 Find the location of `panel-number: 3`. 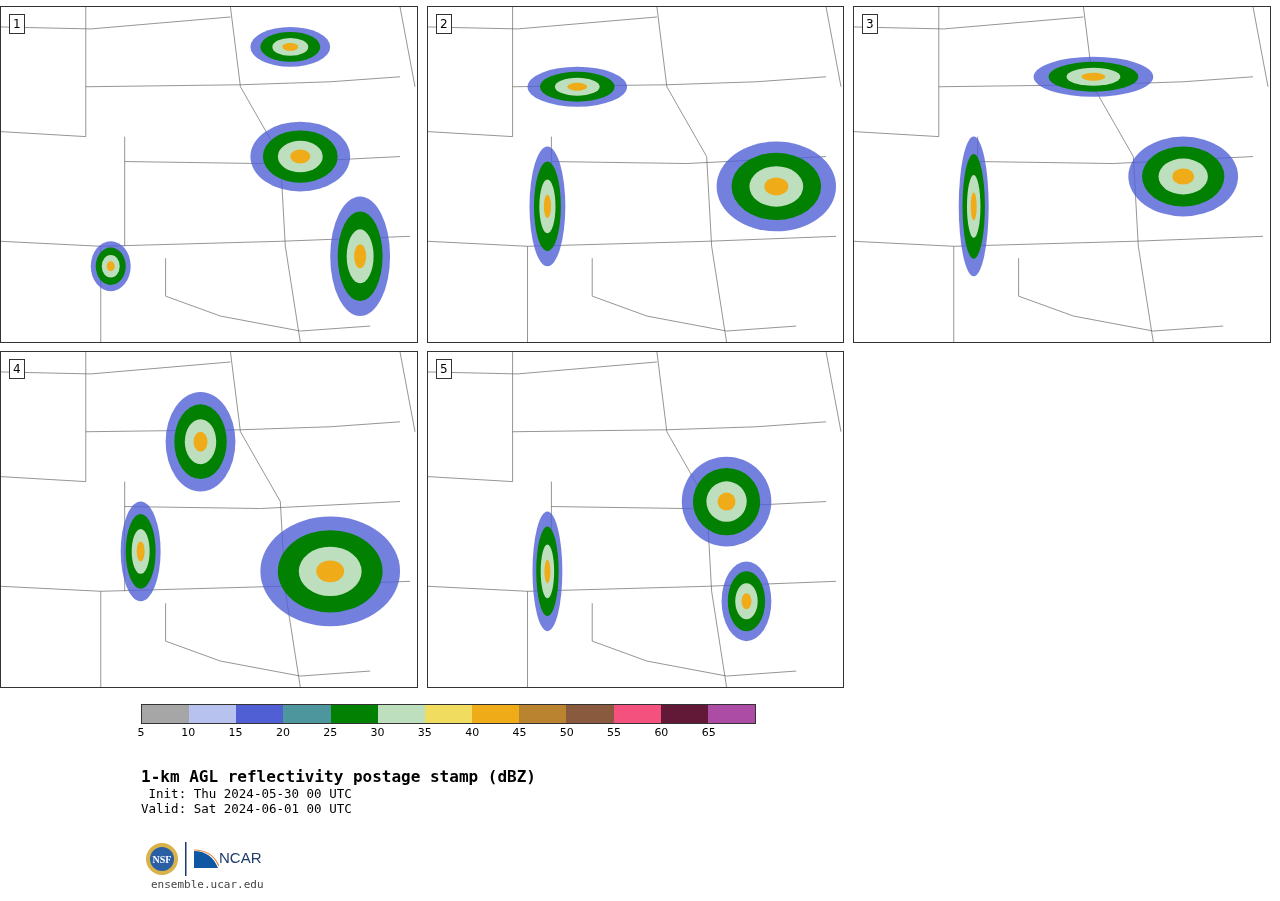

panel-number: 3 is located at coordinates (870, 24).